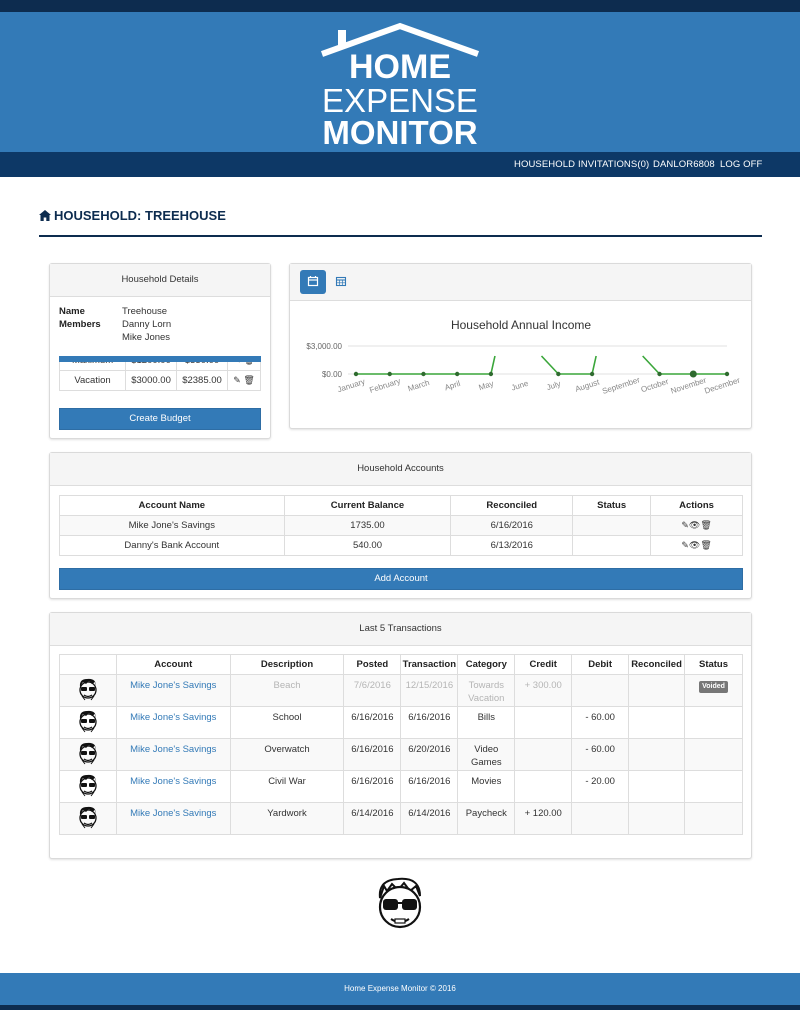  Describe the element at coordinates (80, 324) in the screenshot. I see `members-label: Members` at that location.